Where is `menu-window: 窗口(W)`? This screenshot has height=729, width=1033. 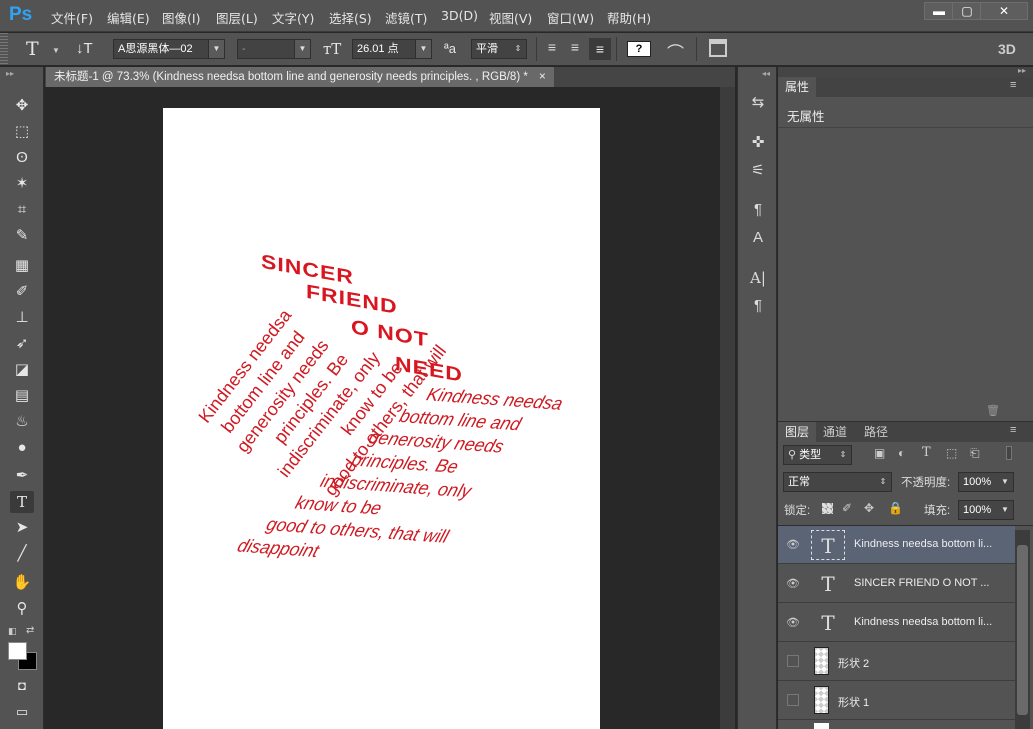 menu-window: 窗口(W) is located at coordinates (570, 17).